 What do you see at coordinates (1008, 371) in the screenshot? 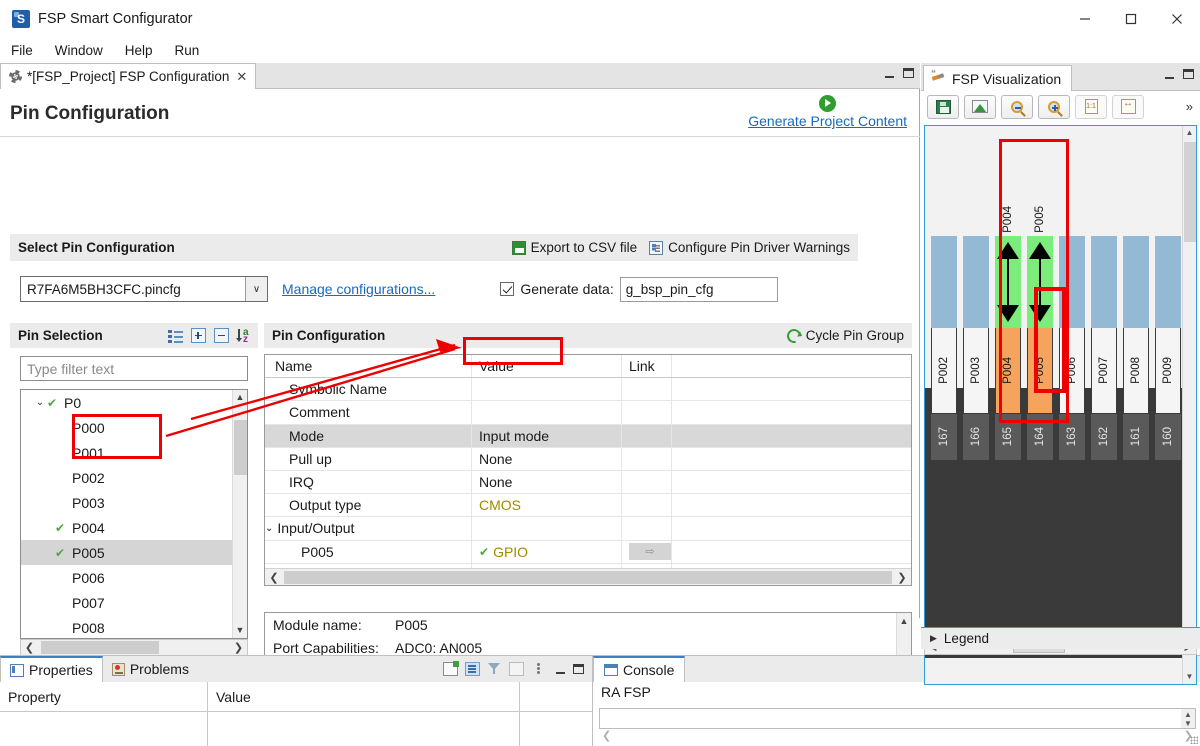
I see `pin-body: P004` at bounding box center [1008, 371].